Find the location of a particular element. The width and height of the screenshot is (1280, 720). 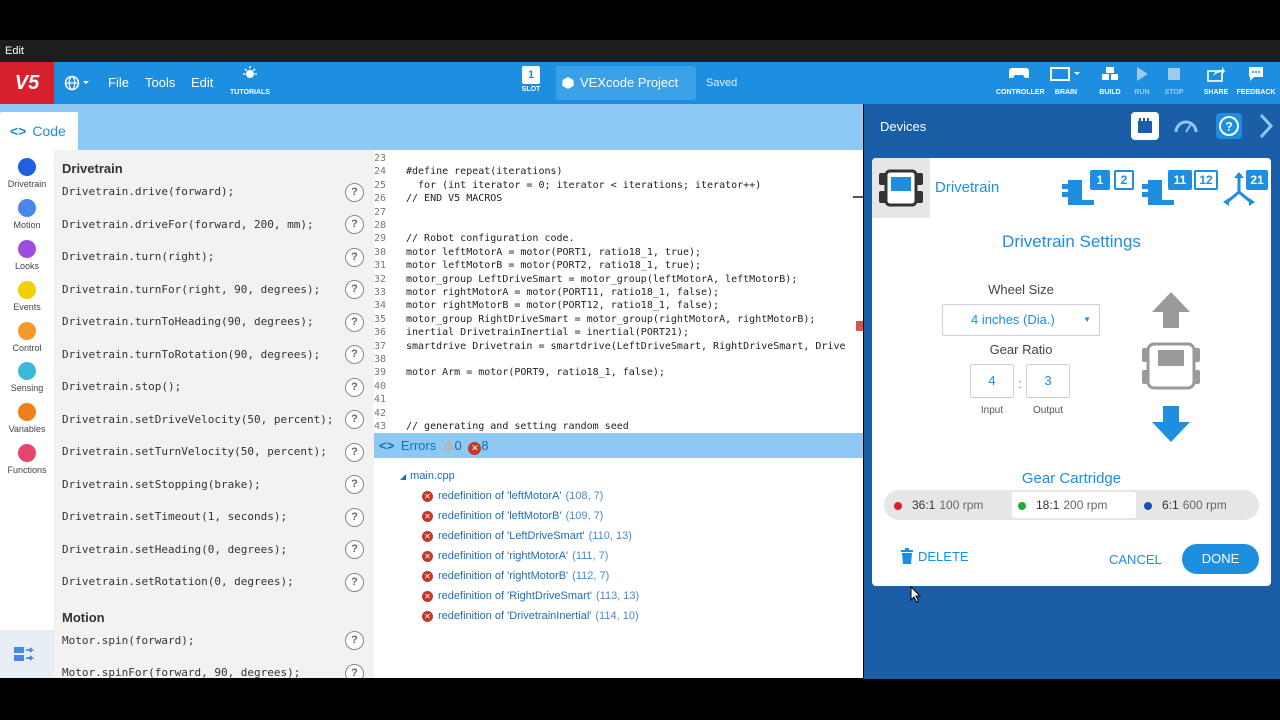

done-button: DONE is located at coordinates (1220, 559).